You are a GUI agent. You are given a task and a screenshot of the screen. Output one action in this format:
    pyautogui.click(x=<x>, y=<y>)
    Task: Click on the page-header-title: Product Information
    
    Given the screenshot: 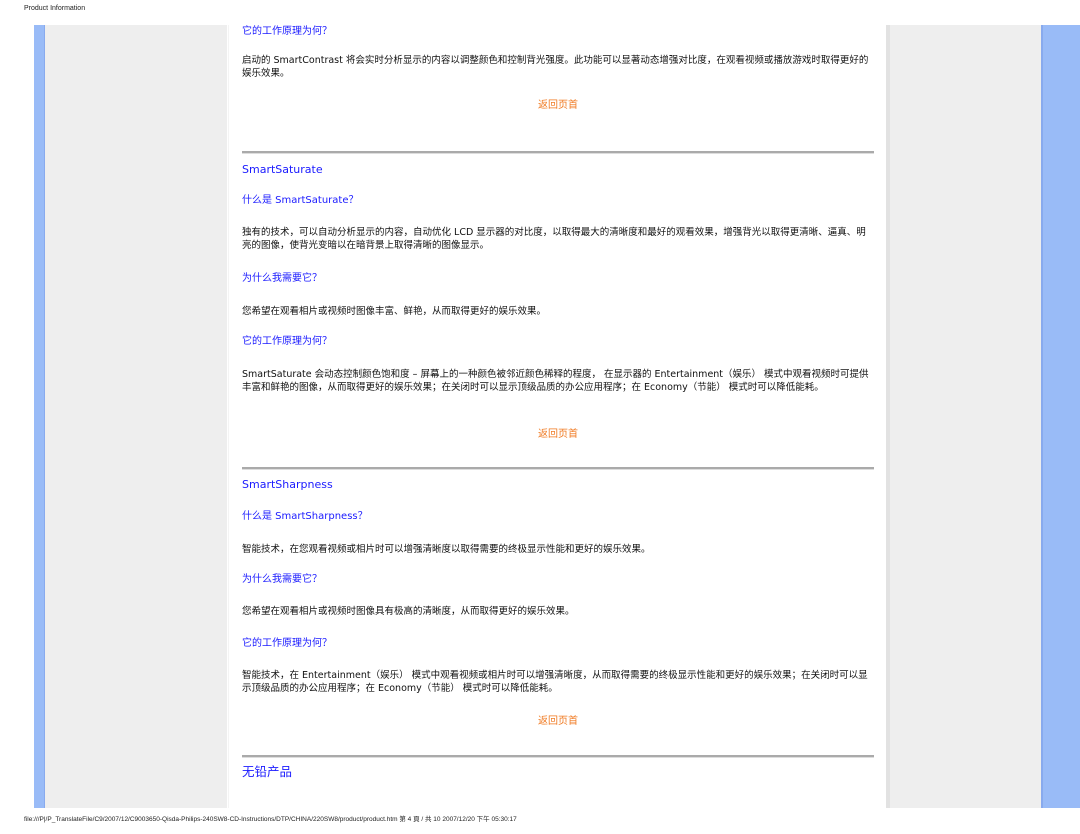 What is the action you would take?
    pyautogui.click(x=55, y=8)
    